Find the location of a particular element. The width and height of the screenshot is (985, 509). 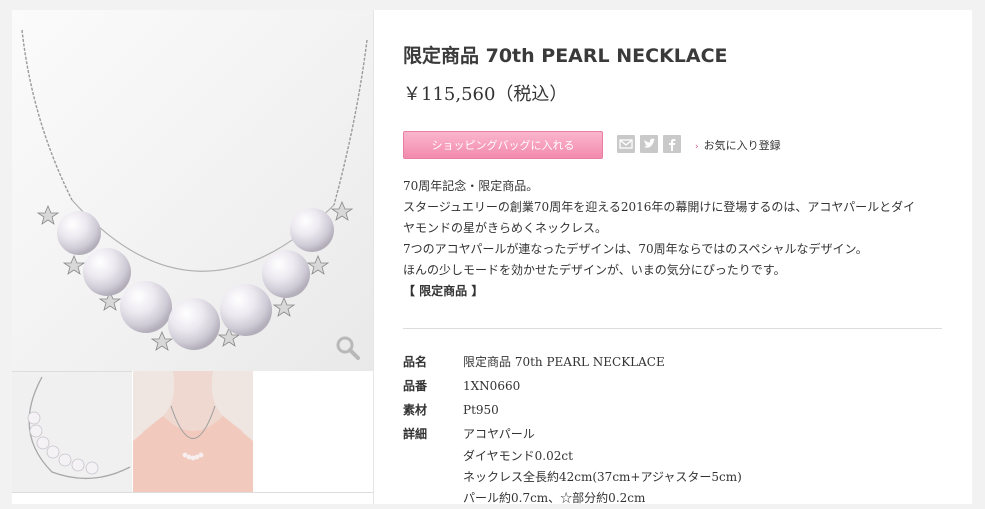

thumbnail-necklace is located at coordinates (72, 432).